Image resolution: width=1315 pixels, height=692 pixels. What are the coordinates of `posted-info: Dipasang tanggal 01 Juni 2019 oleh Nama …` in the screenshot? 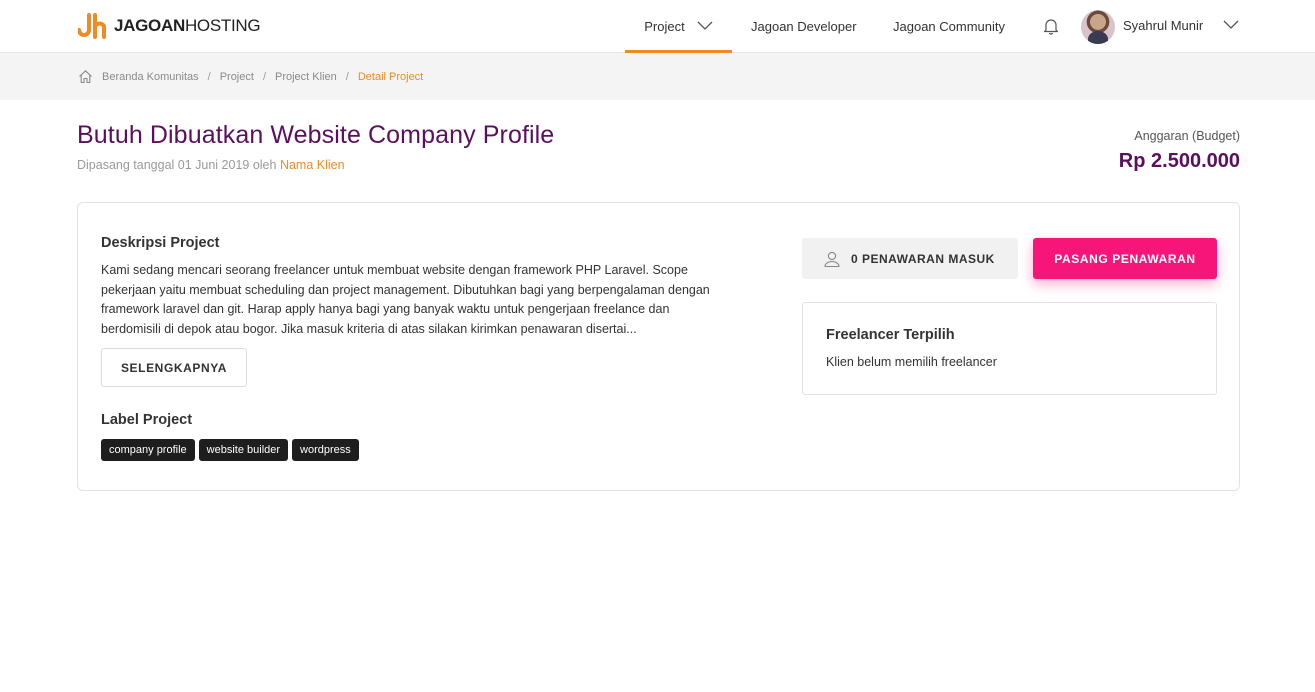 It's located at (211, 165).